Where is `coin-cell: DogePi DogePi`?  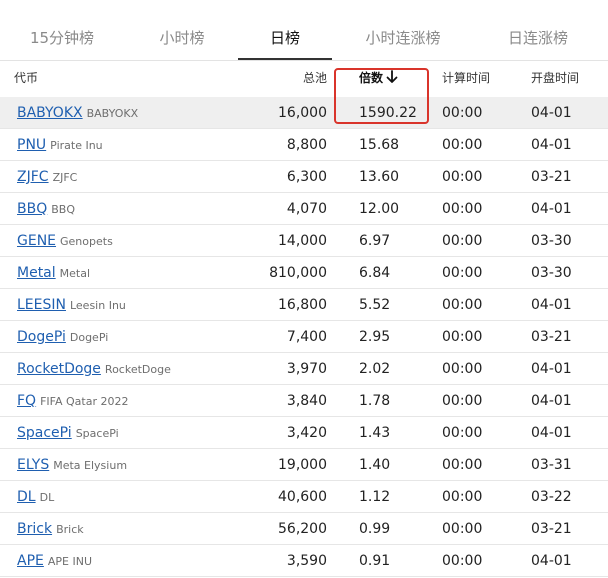 coin-cell: DogePi DogePi is located at coordinates (62, 336).